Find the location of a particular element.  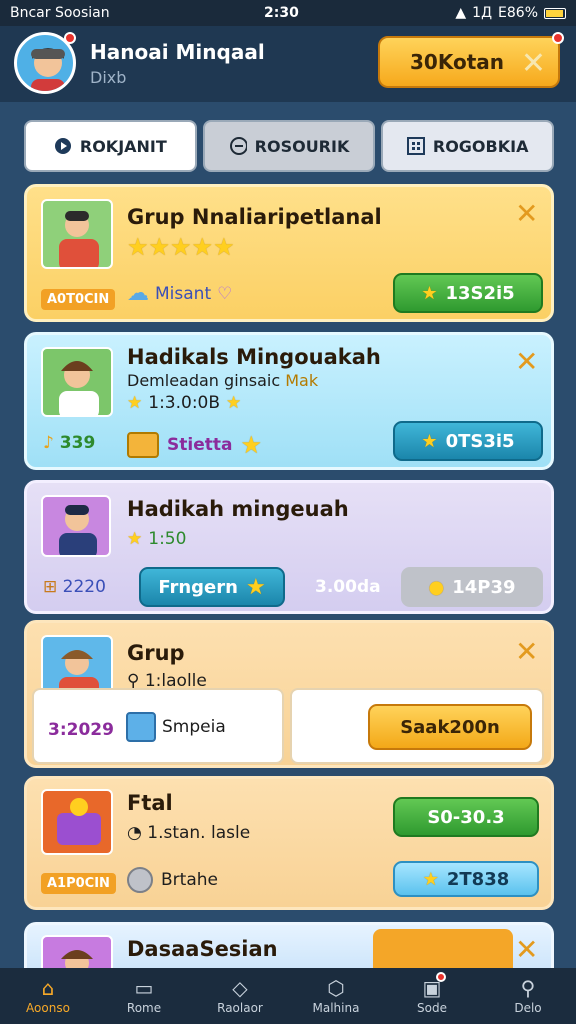

status-bar: Bncar Soosian 2:30 ▲ 1Д E86% is located at coordinates (288, 13).